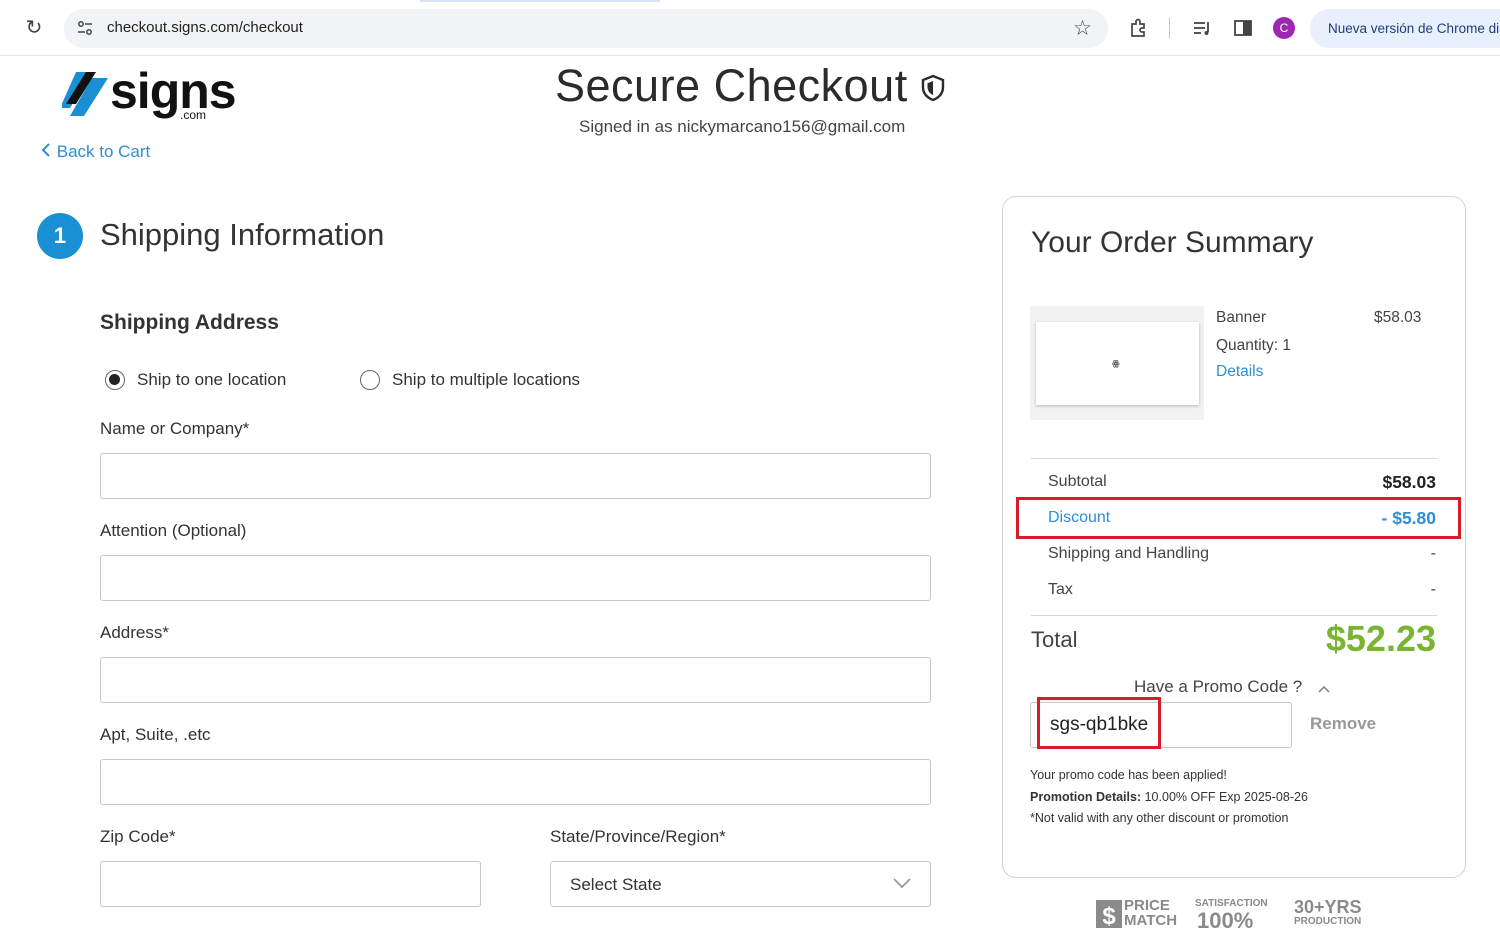  I want to click on item-price: $58.03, so click(1398, 317).